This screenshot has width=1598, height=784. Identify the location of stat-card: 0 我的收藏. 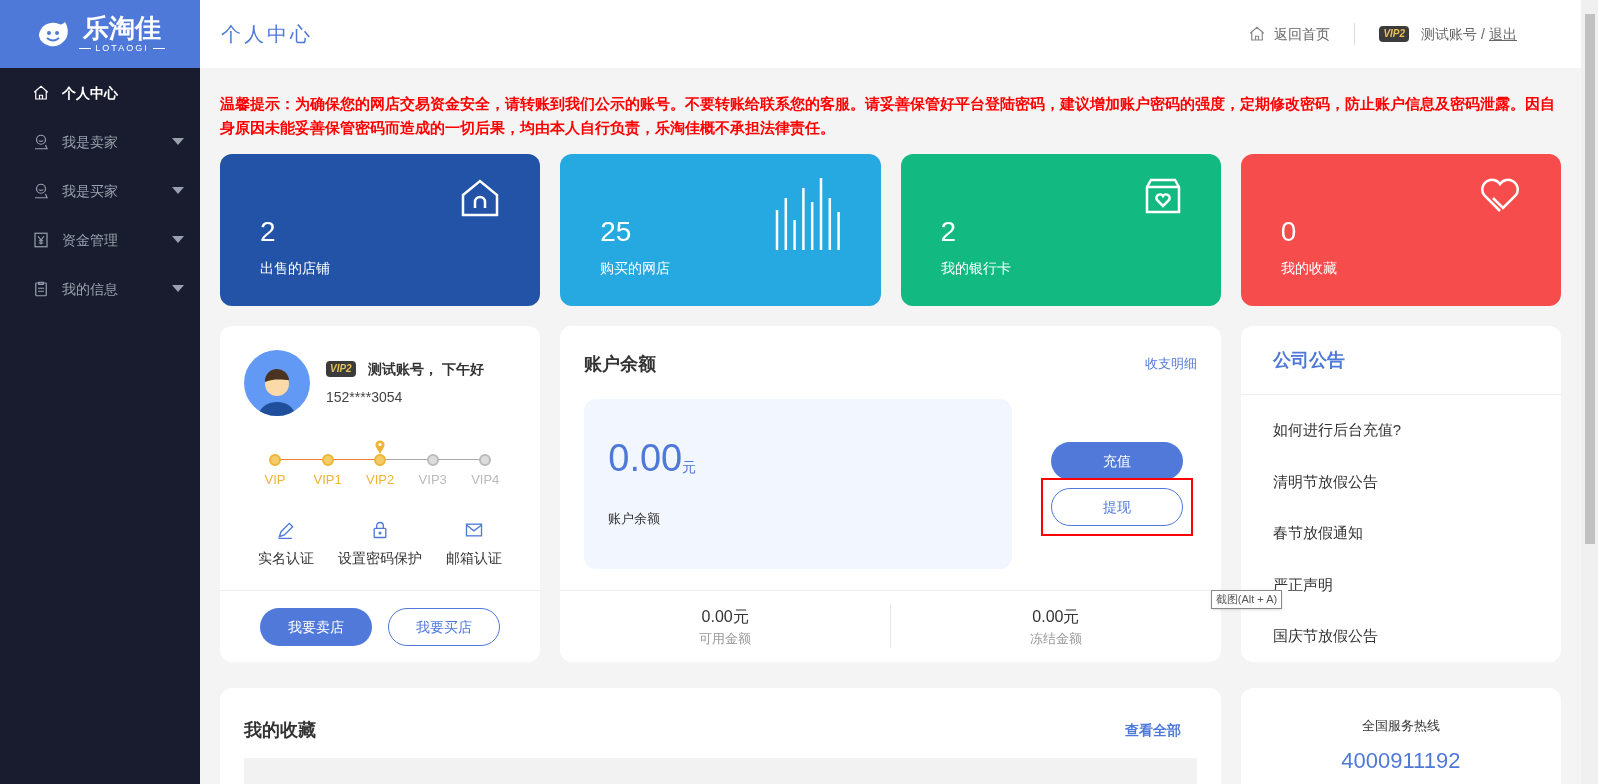
(1400, 230).